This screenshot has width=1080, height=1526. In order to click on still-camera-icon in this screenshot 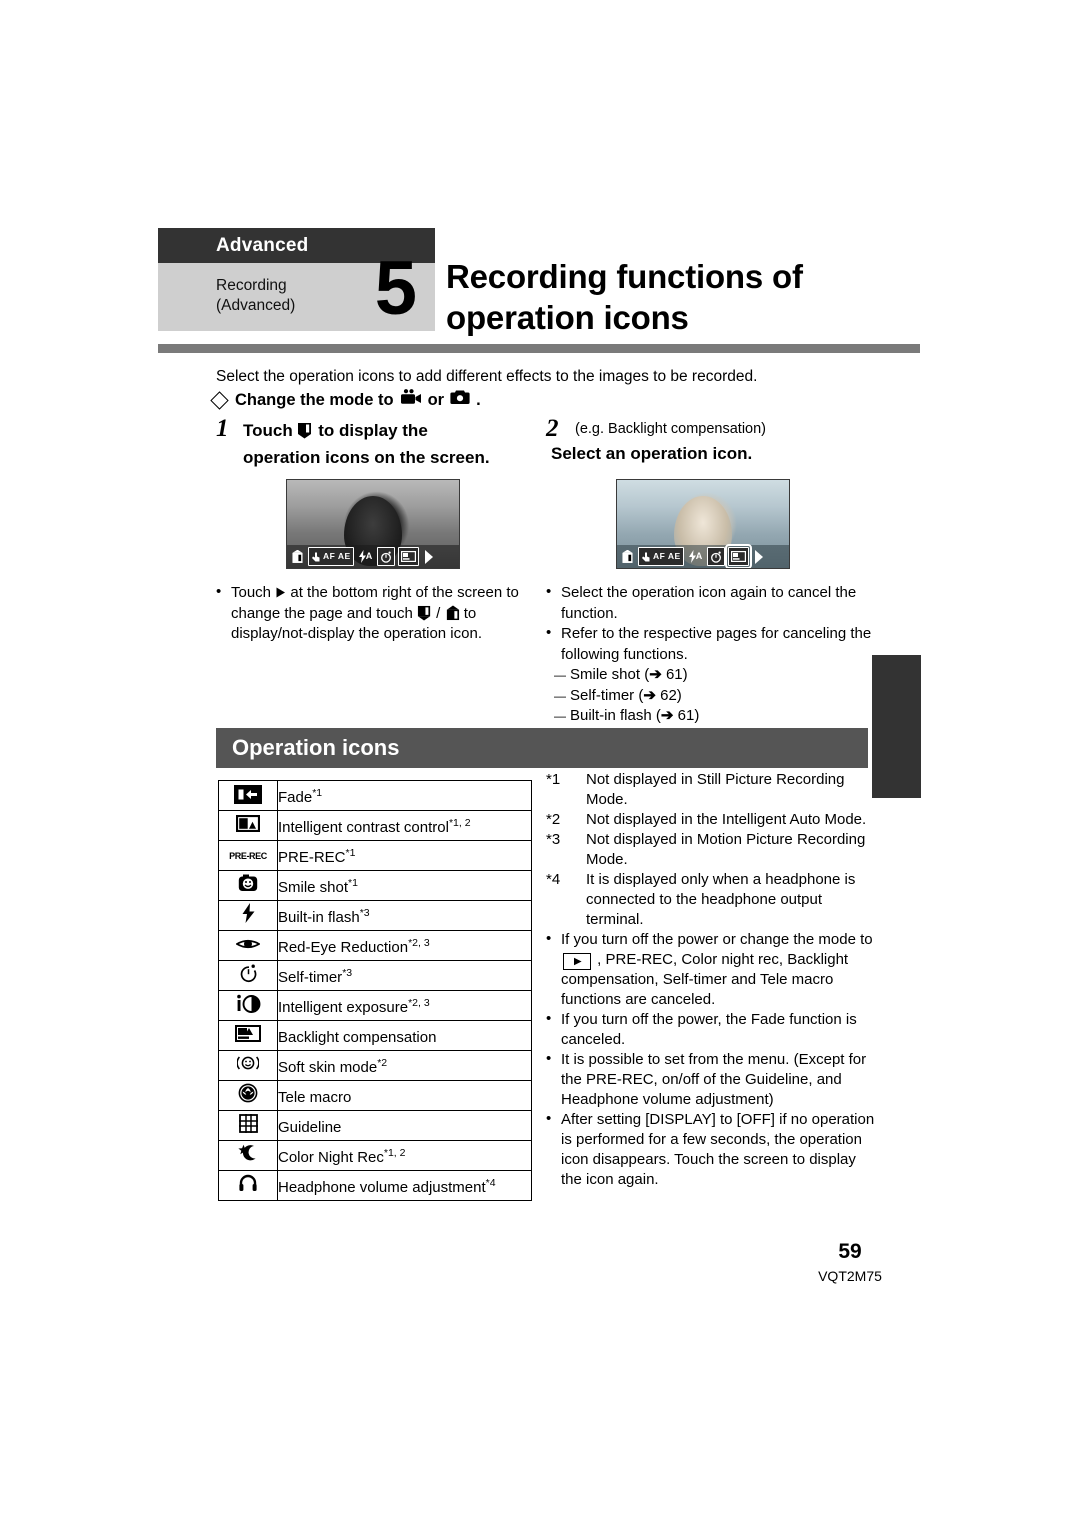, I will do `click(460, 400)`.